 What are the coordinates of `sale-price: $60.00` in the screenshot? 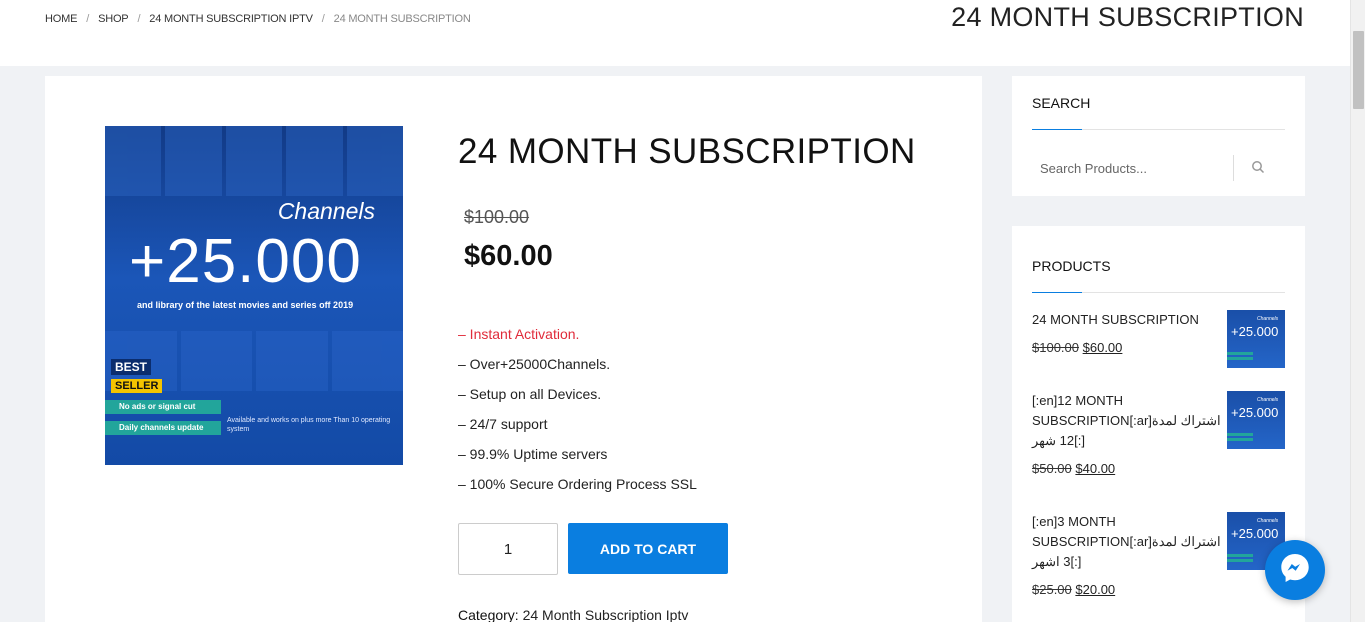 It's located at (508, 256).